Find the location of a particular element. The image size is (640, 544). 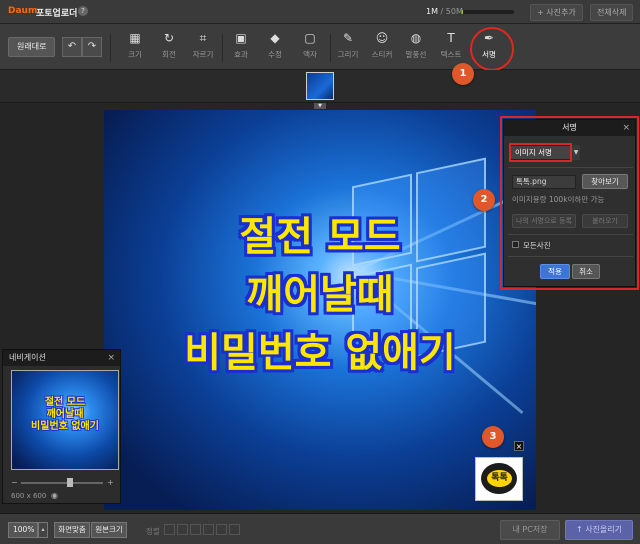

headline-line: 절전 모드 is located at coordinates (320, 237).